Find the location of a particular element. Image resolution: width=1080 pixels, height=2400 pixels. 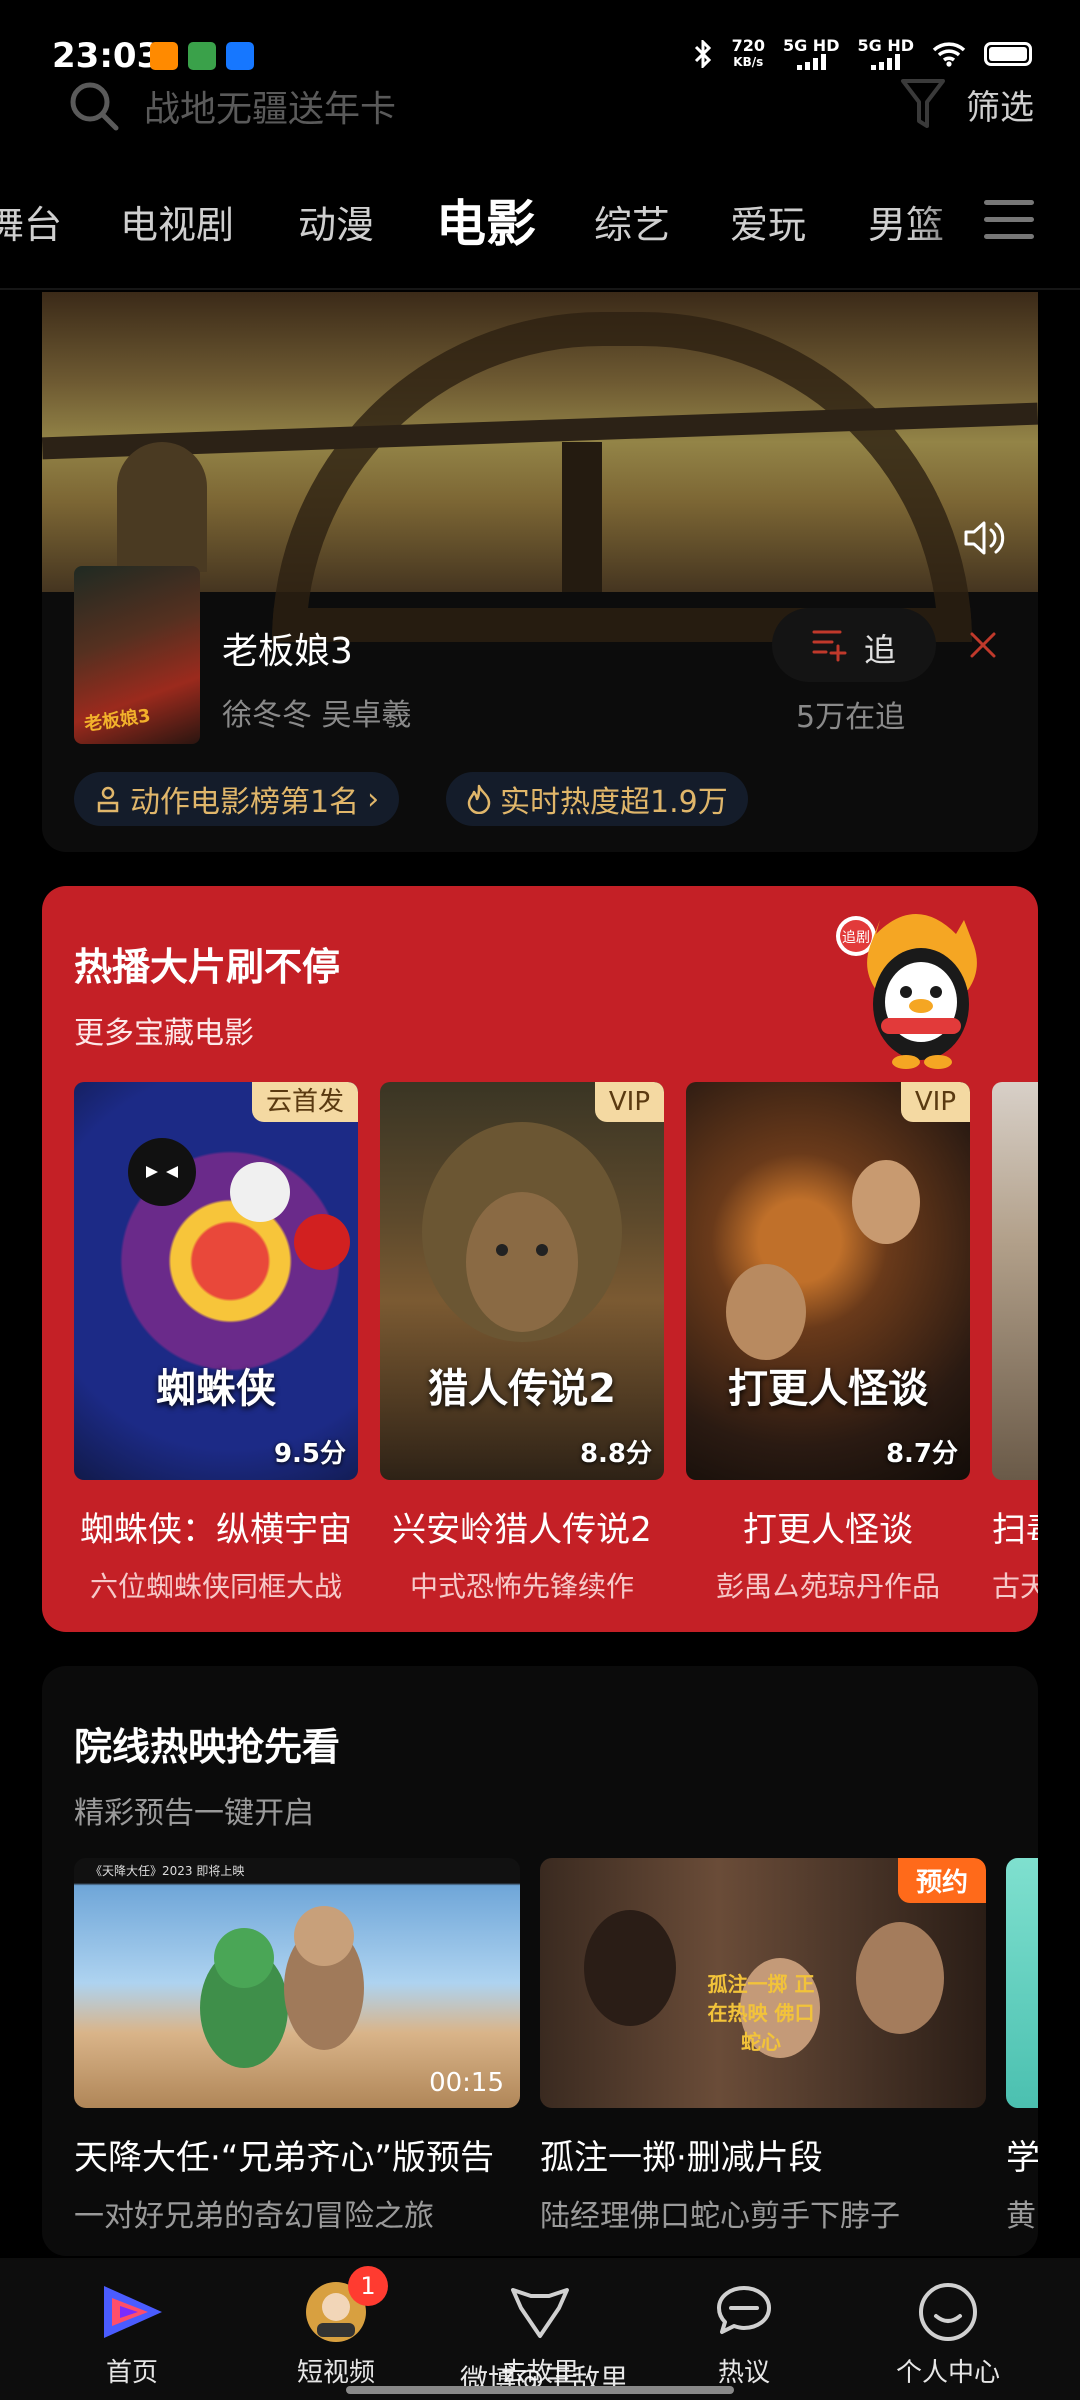

section-subtitle: 精彩预告一键开启 is located at coordinates (194, 1813).